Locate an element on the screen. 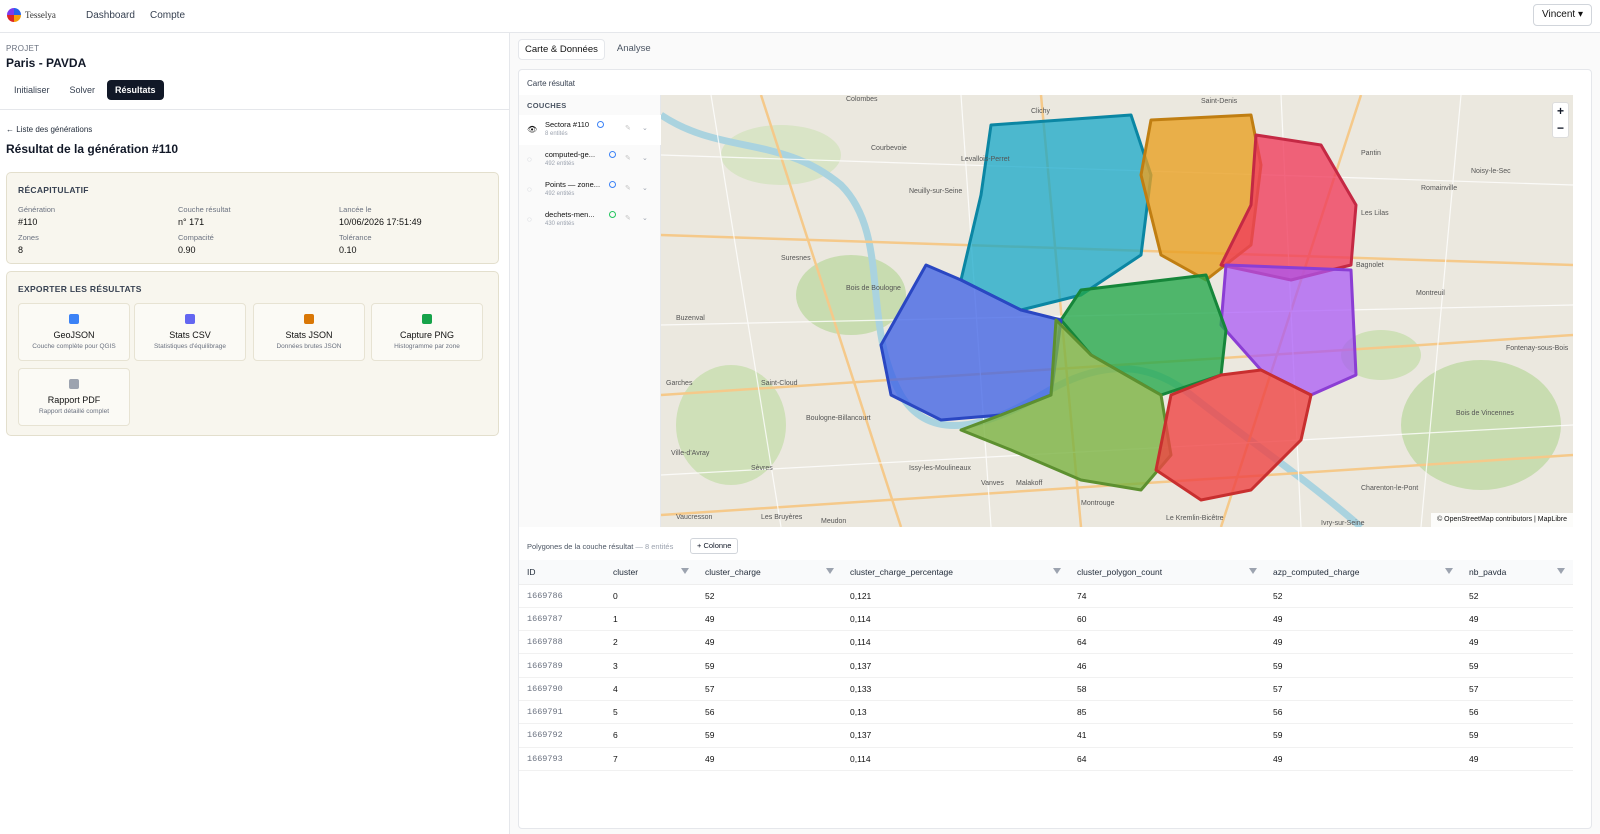 The width and height of the screenshot is (1600, 834). place-label: Ville-d'Avray is located at coordinates (690, 453).